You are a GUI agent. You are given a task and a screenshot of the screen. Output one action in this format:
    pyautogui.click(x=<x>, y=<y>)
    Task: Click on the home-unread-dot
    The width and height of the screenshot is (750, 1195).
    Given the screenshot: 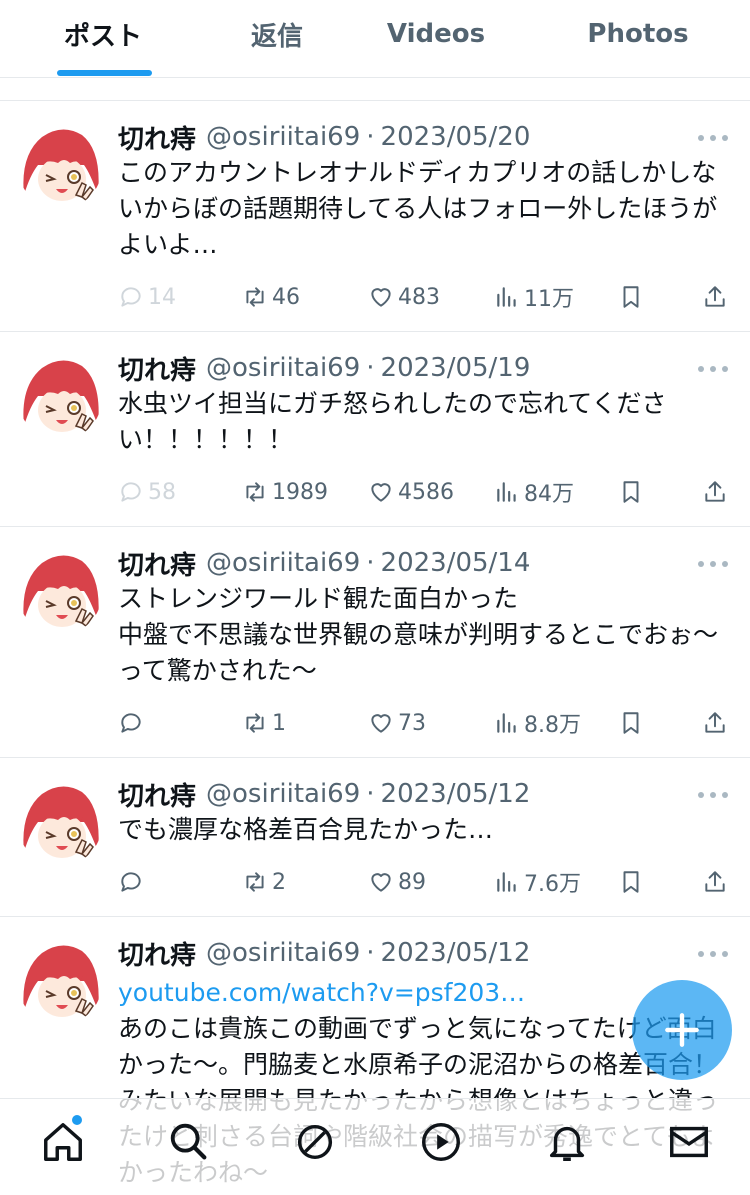 What is the action you would take?
    pyautogui.click(x=77, y=1120)
    